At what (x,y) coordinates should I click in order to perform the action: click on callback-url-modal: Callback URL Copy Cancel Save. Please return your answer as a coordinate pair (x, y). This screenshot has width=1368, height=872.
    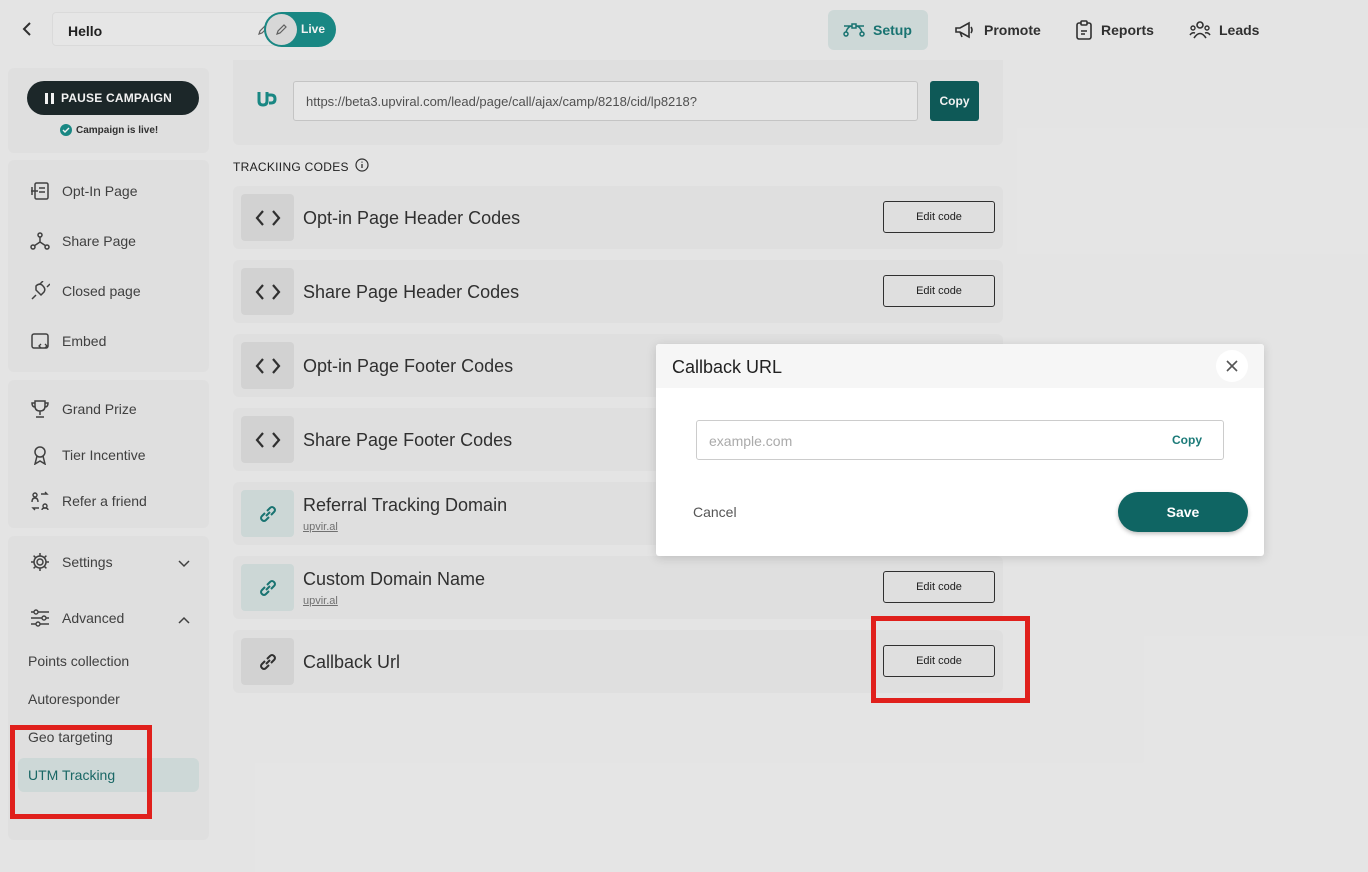
    Looking at the image, I should click on (960, 450).